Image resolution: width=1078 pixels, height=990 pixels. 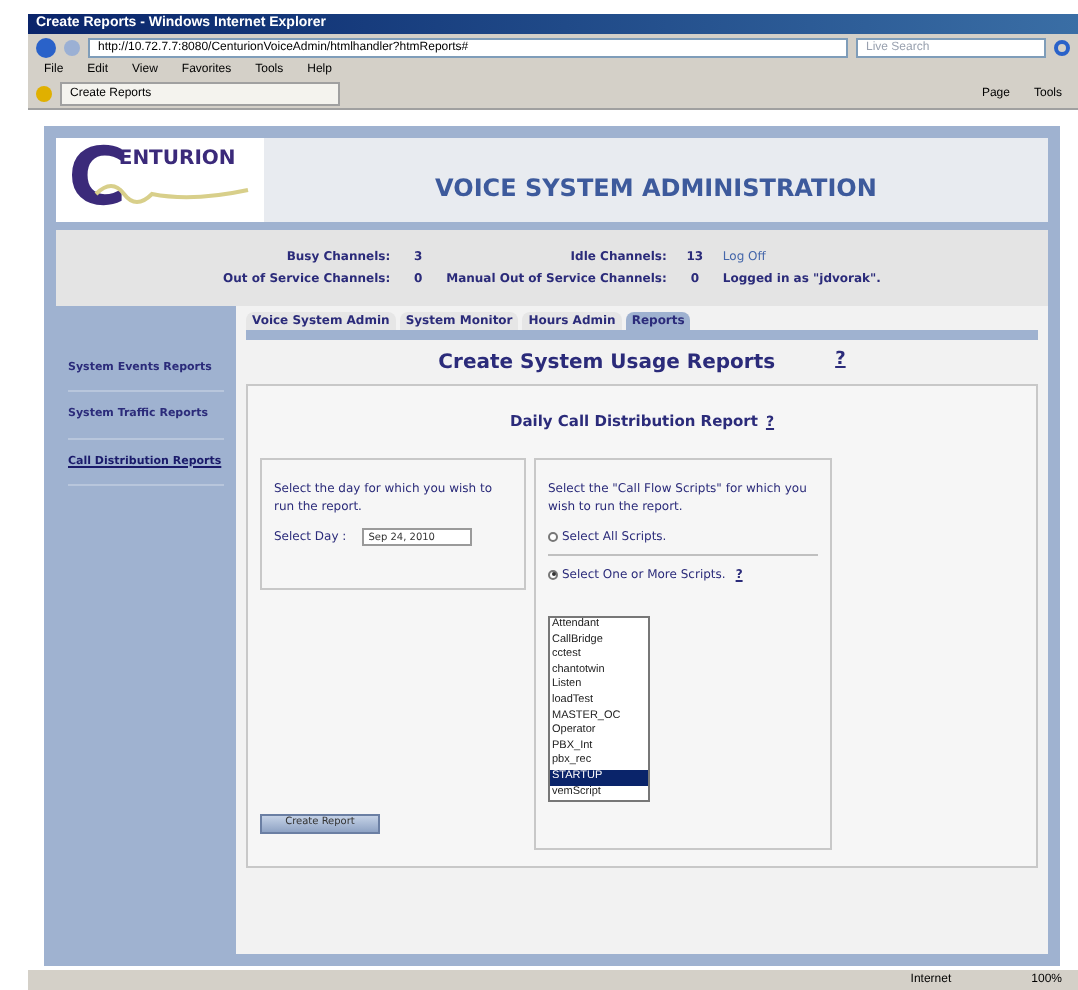 What do you see at coordinates (46, 48) in the screenshot?
I see `back-button` at bounding box center [46, 48].